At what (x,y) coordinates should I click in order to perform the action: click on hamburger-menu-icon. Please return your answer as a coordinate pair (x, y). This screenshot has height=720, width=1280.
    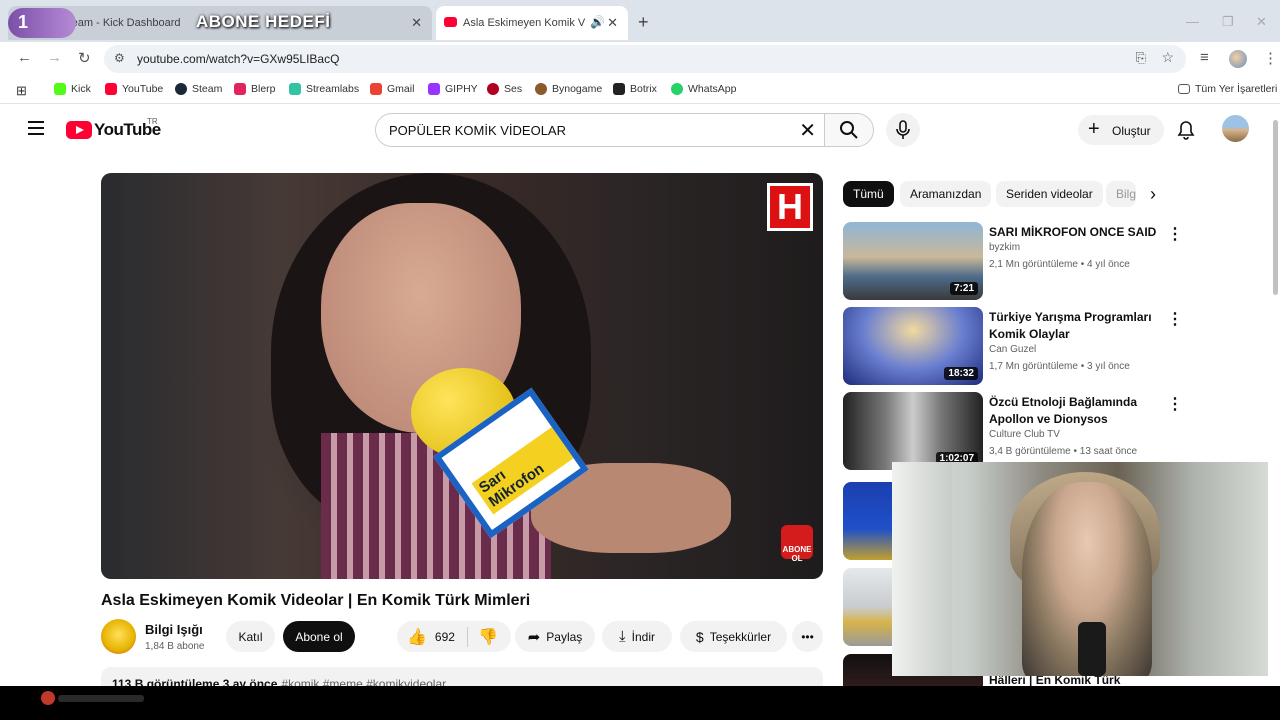
    Looking at the image, I should click on (36, 128).